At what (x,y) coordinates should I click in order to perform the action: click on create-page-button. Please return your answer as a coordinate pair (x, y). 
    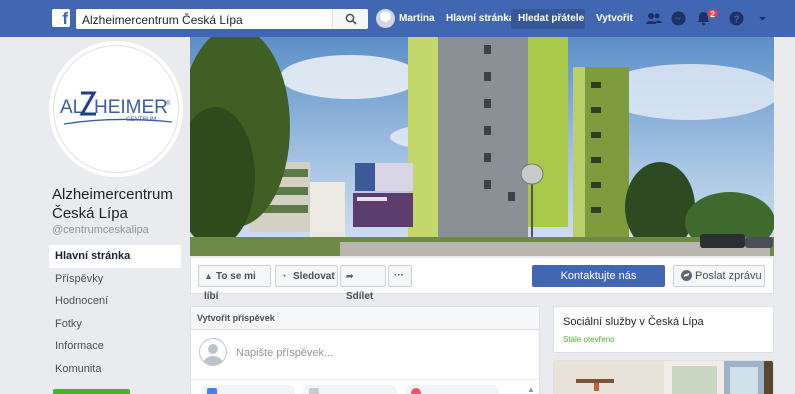
    Looking at the image, I should click on (91, 391).